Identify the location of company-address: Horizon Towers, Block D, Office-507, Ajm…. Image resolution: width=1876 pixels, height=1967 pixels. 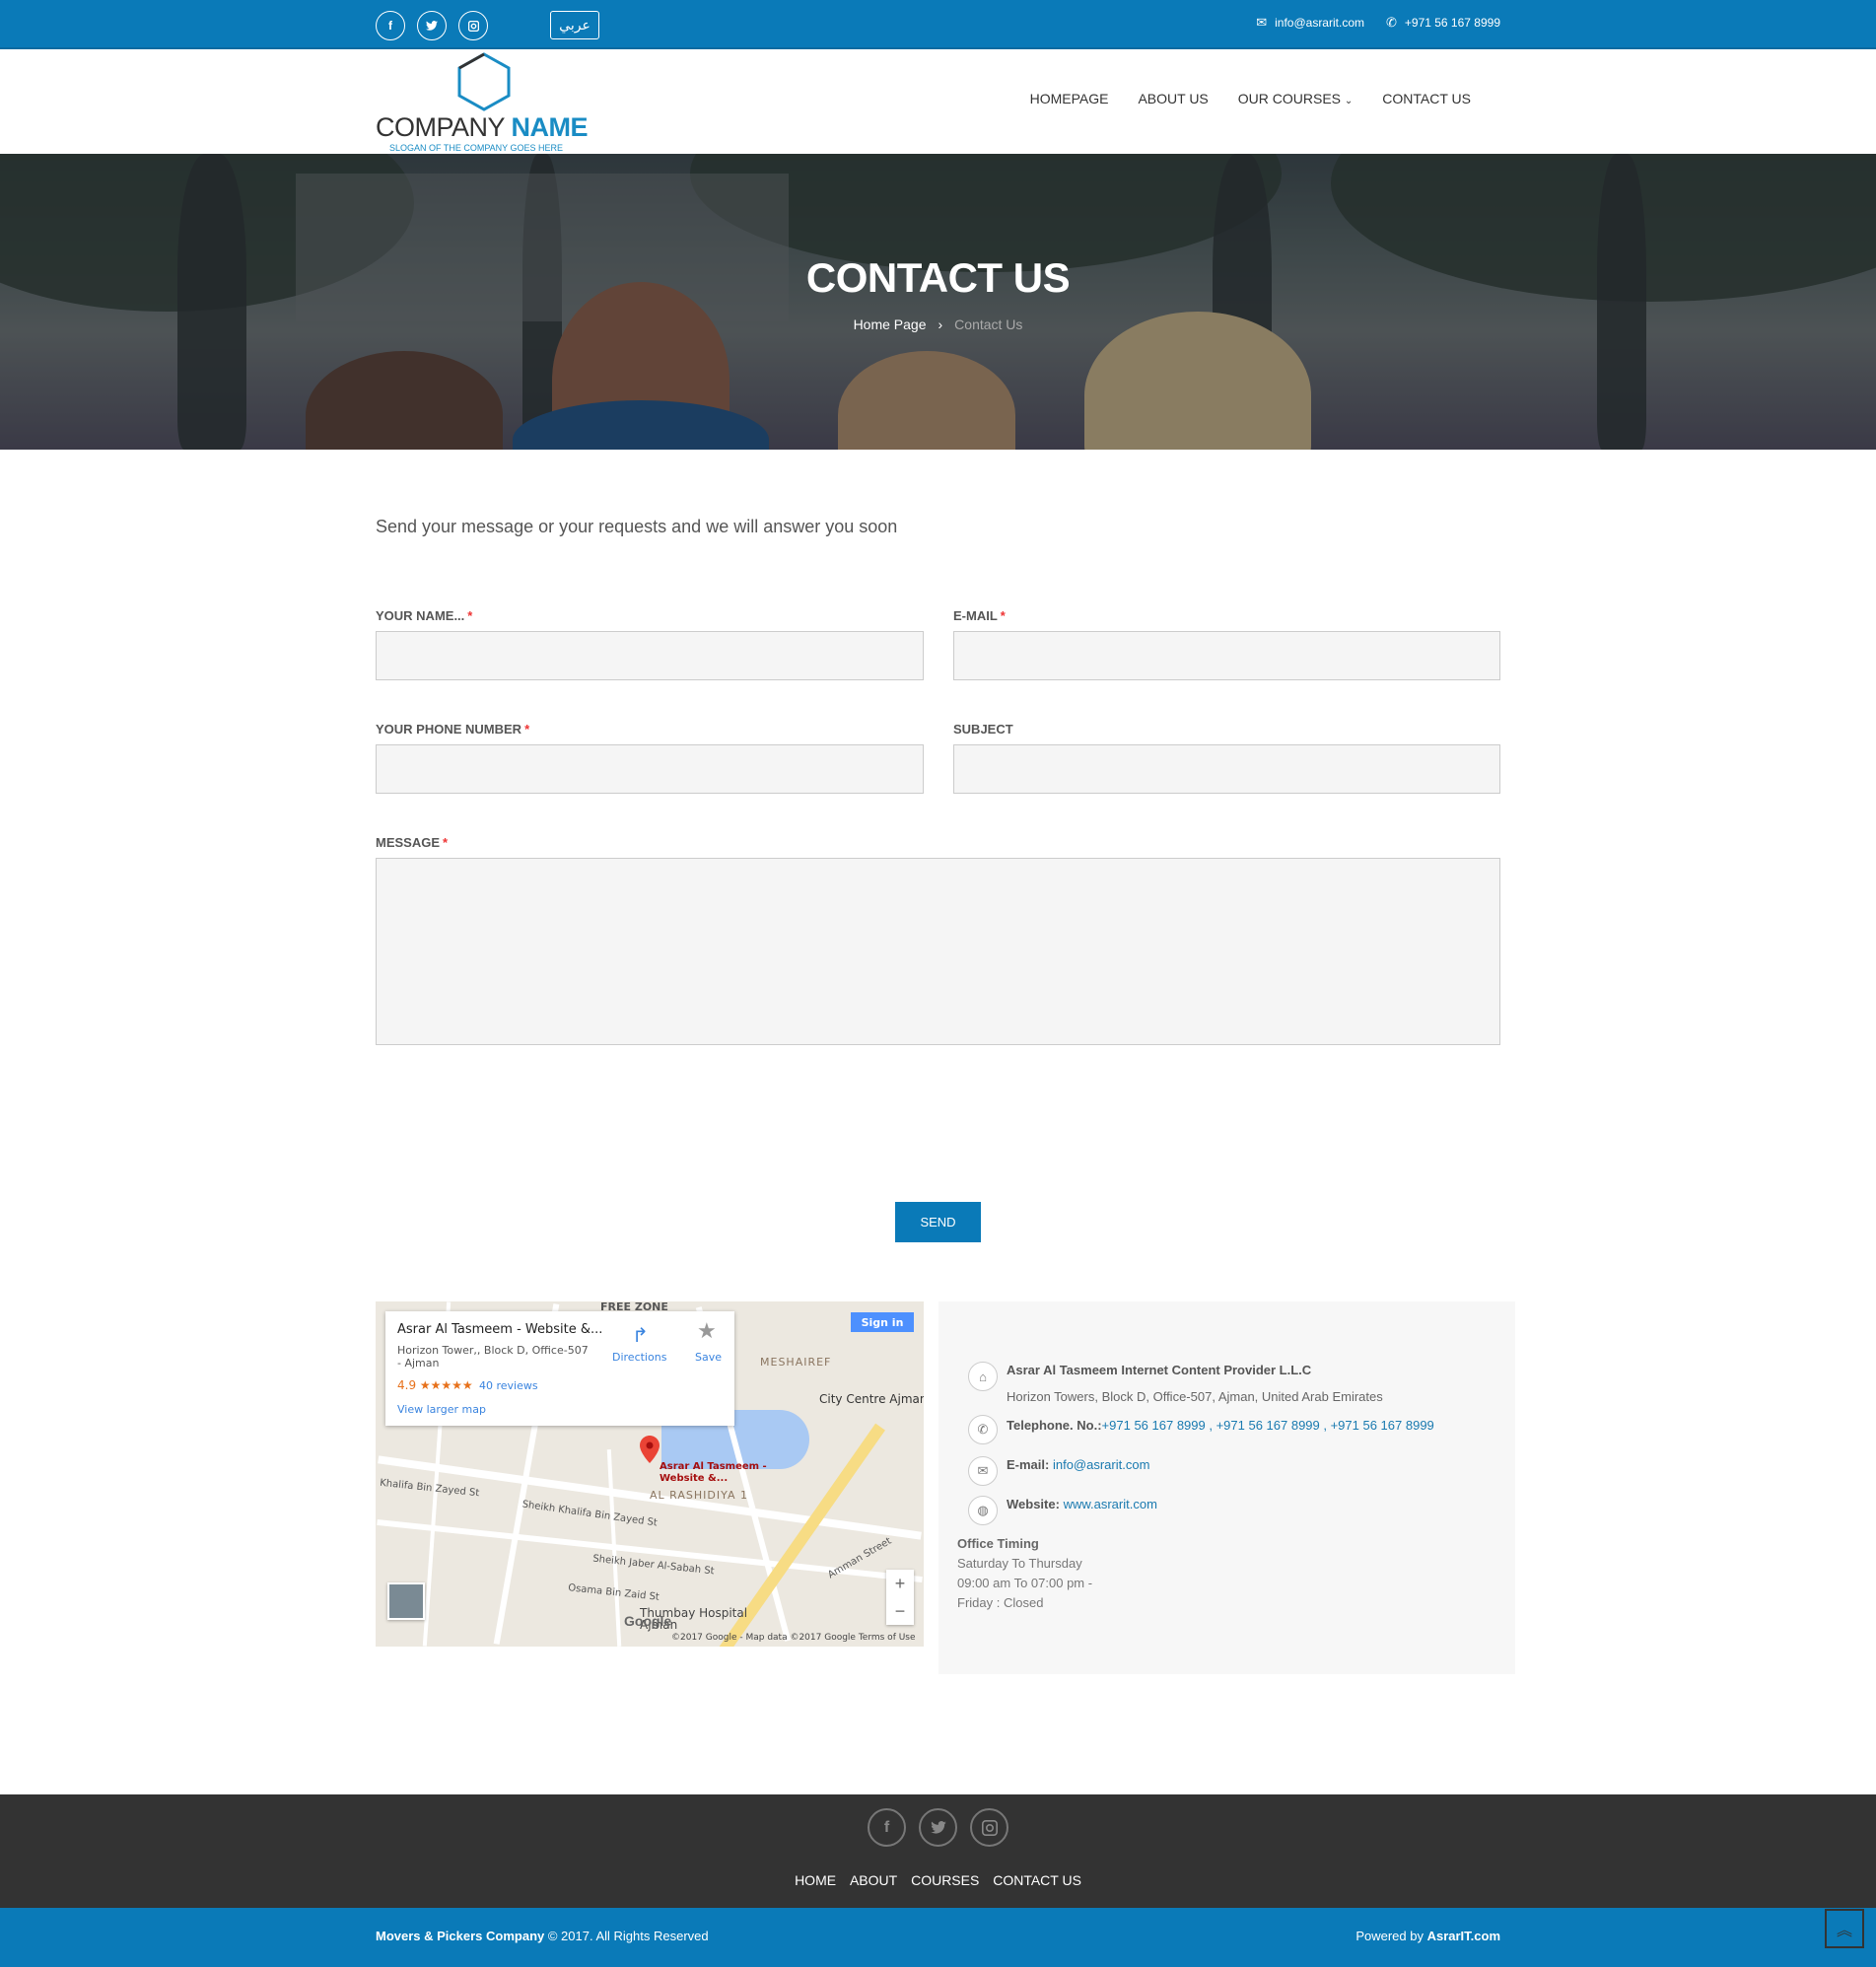
(1195, 1396).